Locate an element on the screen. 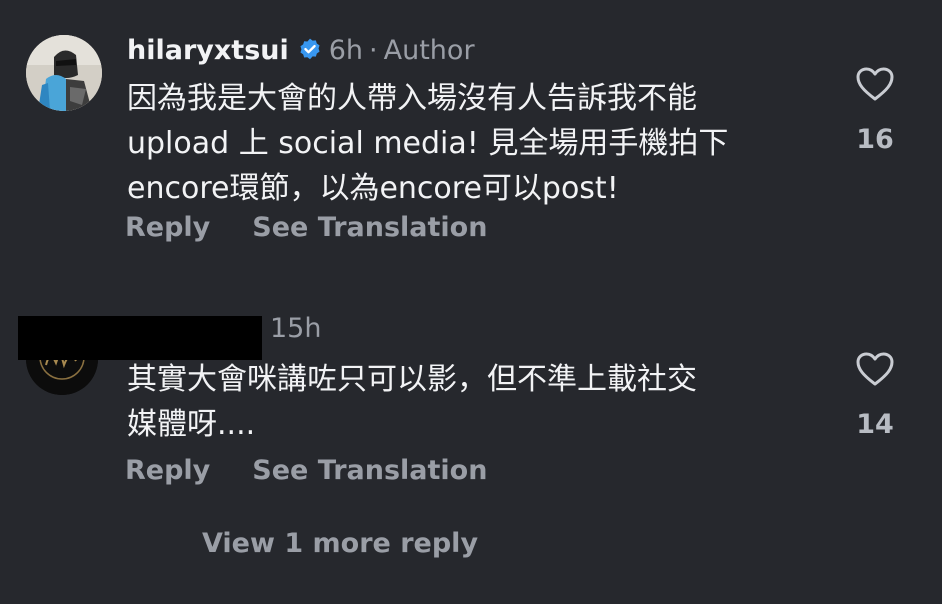 The width and height of the screenshot is (942, 604). view-more-replies-button: View 1 more reply is located at coordinates (340, 543).